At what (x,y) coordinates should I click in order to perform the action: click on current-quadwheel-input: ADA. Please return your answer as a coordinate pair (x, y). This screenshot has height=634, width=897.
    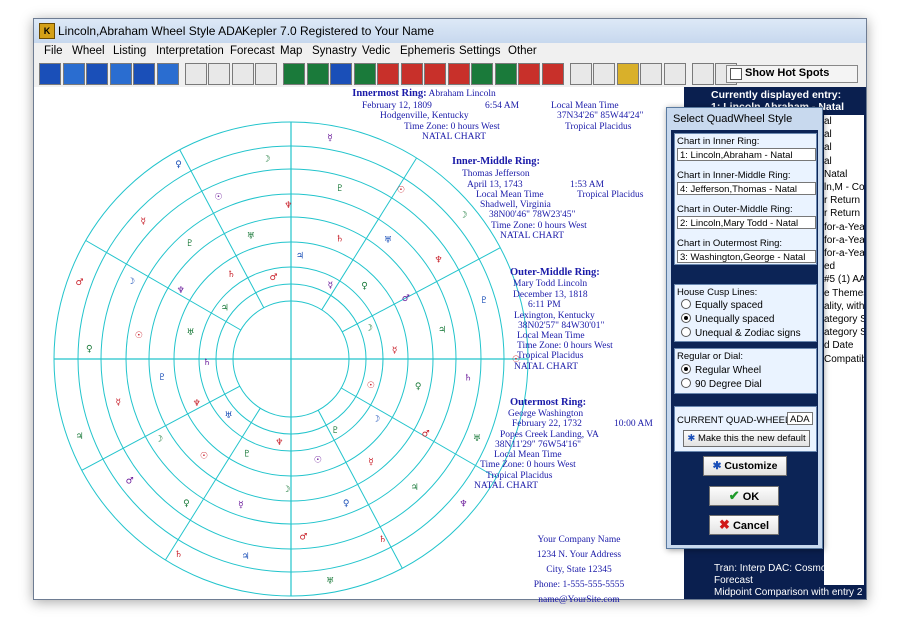
    Looking at the image, I should click on (800, 418).